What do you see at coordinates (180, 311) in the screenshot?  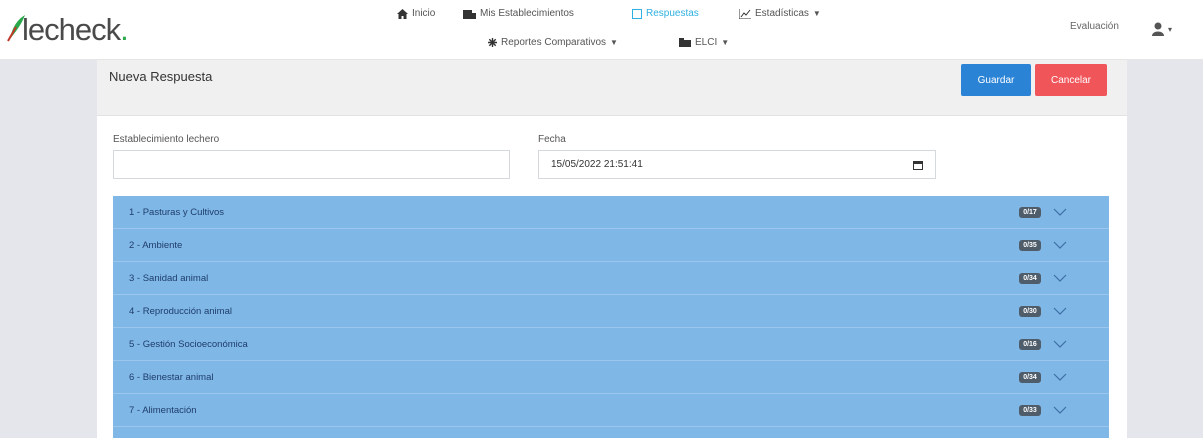 I see `section-label: 4 - Reproducción animal` at bounding box center [180, 311].